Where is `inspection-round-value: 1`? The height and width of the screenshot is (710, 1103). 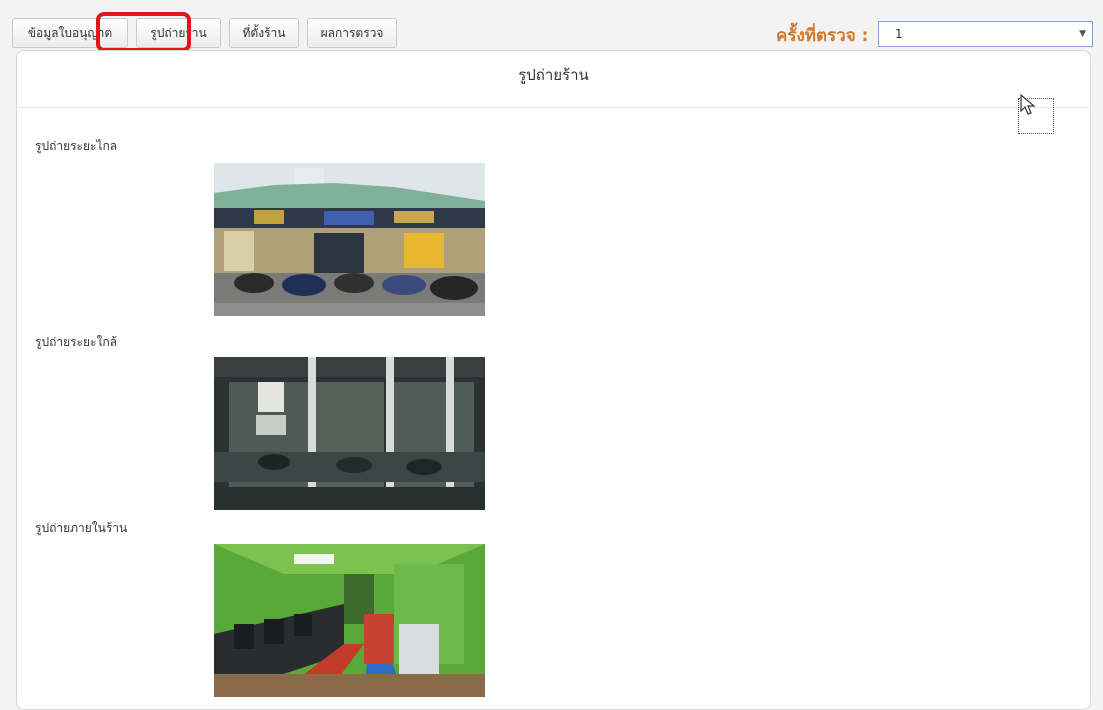
inspection-round-value: 1 is located at coordinates (899, 34).